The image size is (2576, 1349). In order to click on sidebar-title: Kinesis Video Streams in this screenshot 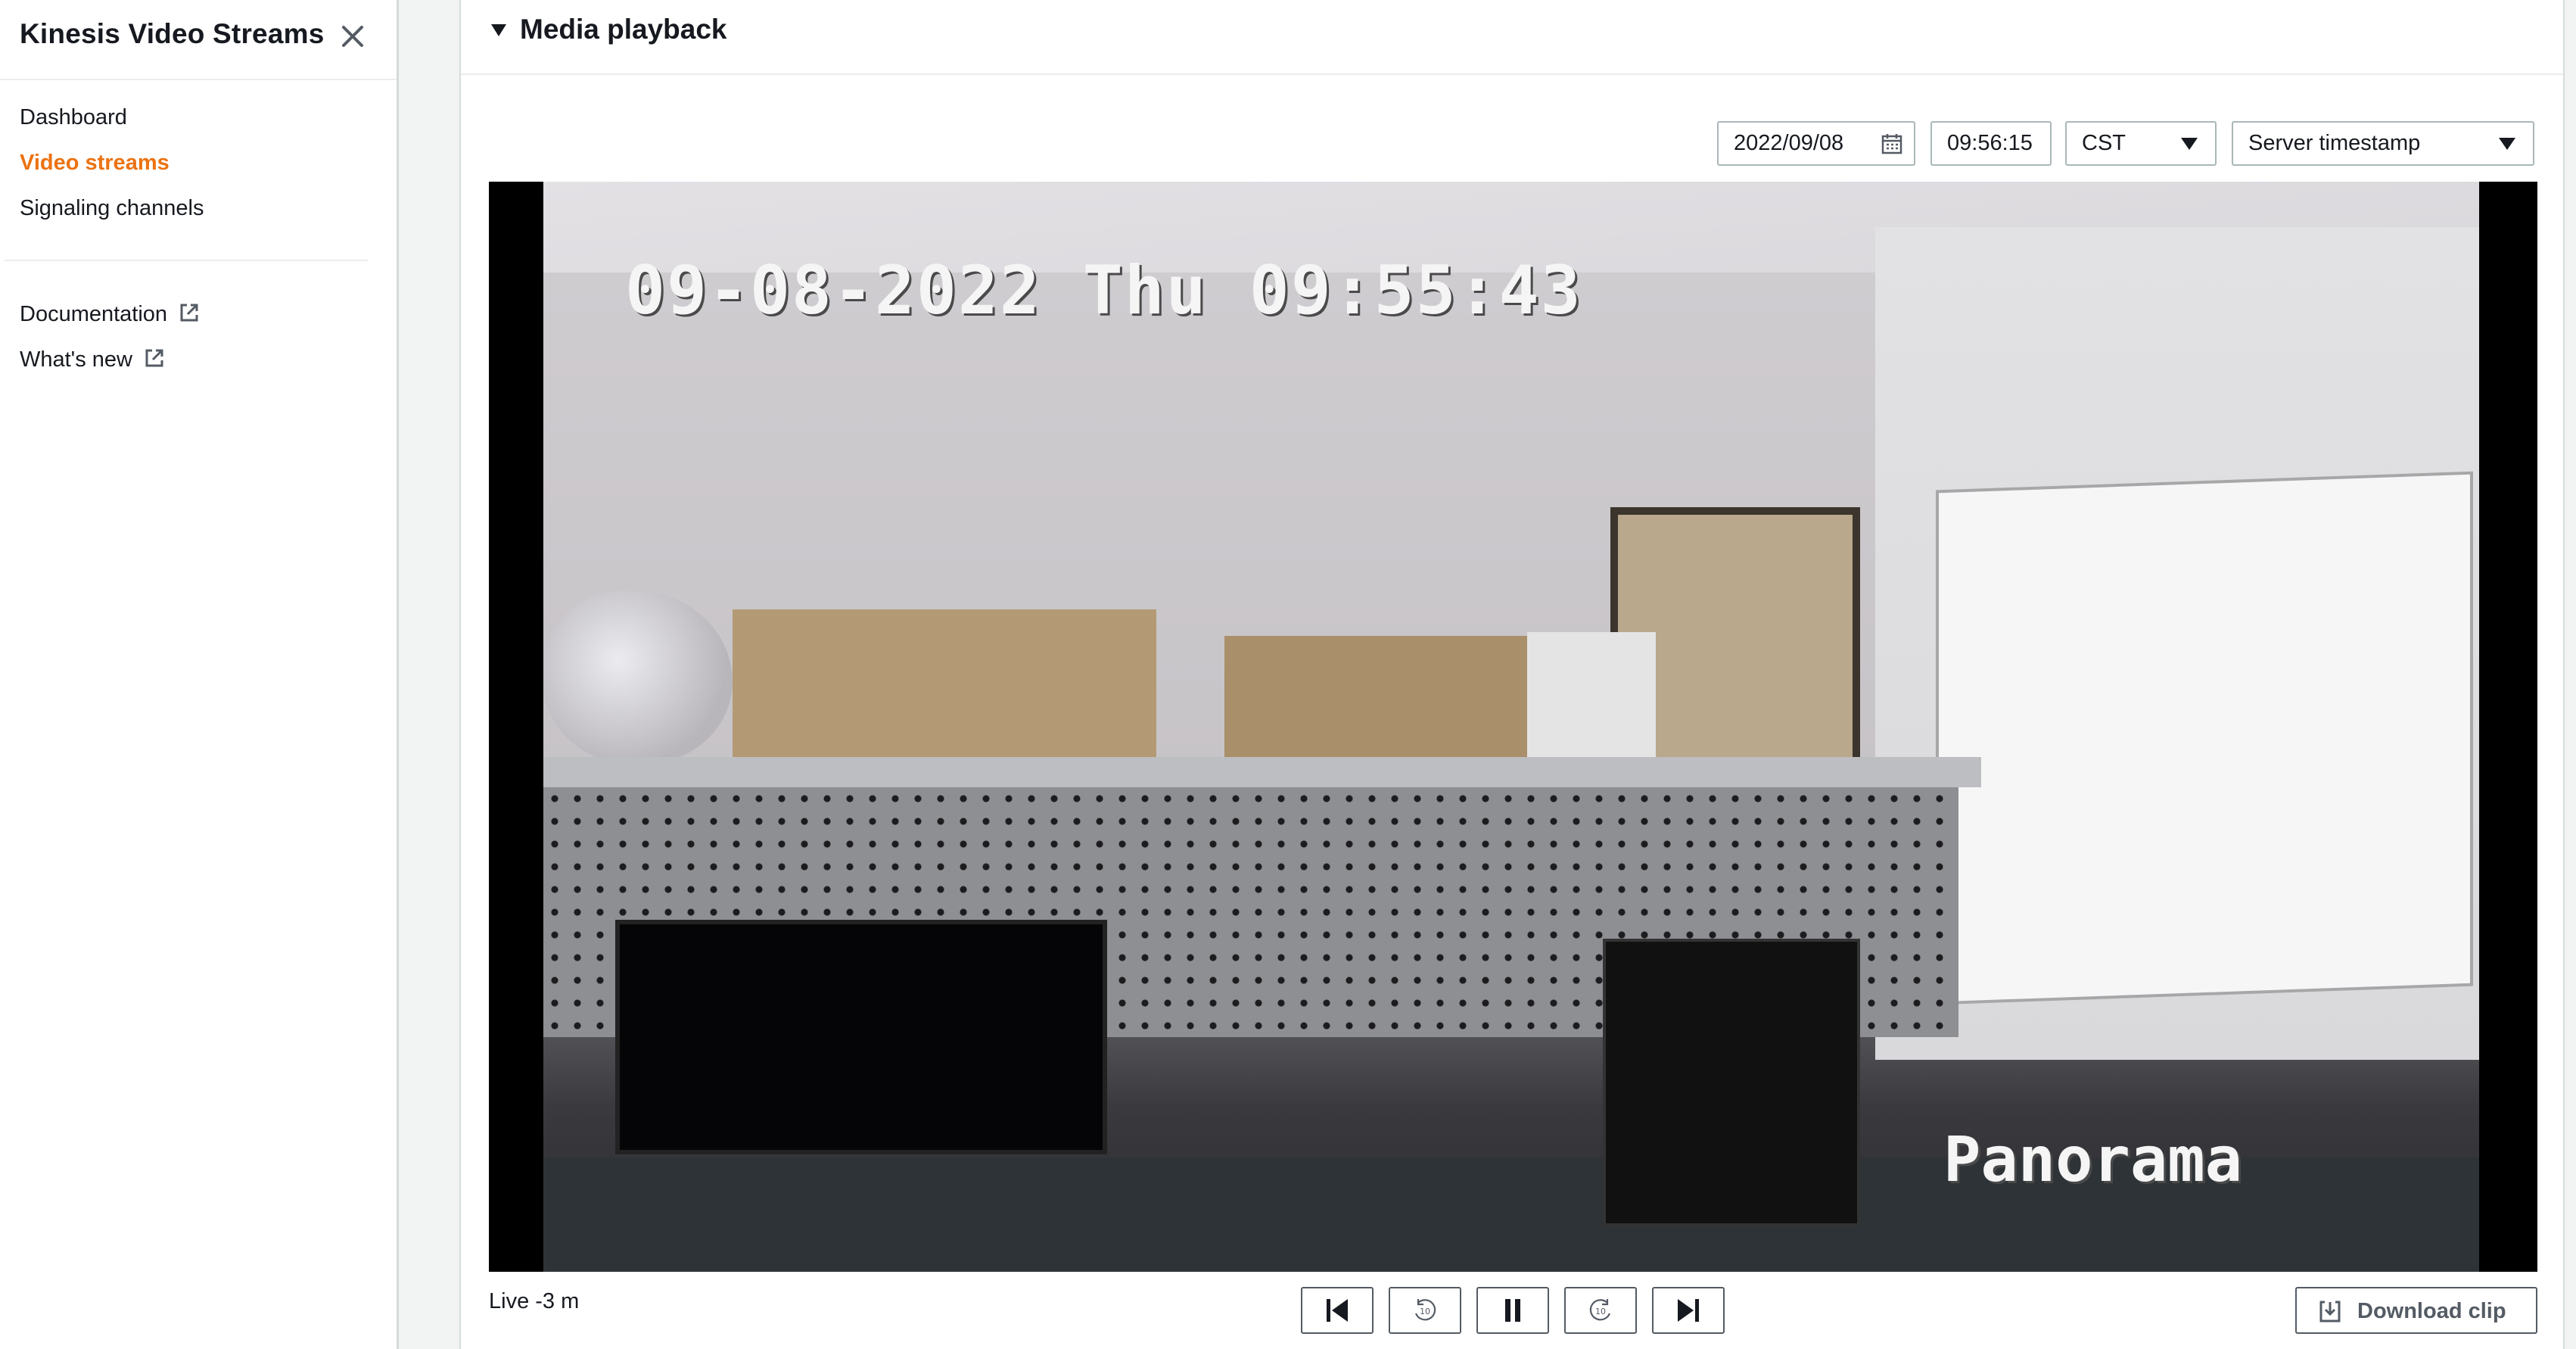, I will do `click(172, 33)`.